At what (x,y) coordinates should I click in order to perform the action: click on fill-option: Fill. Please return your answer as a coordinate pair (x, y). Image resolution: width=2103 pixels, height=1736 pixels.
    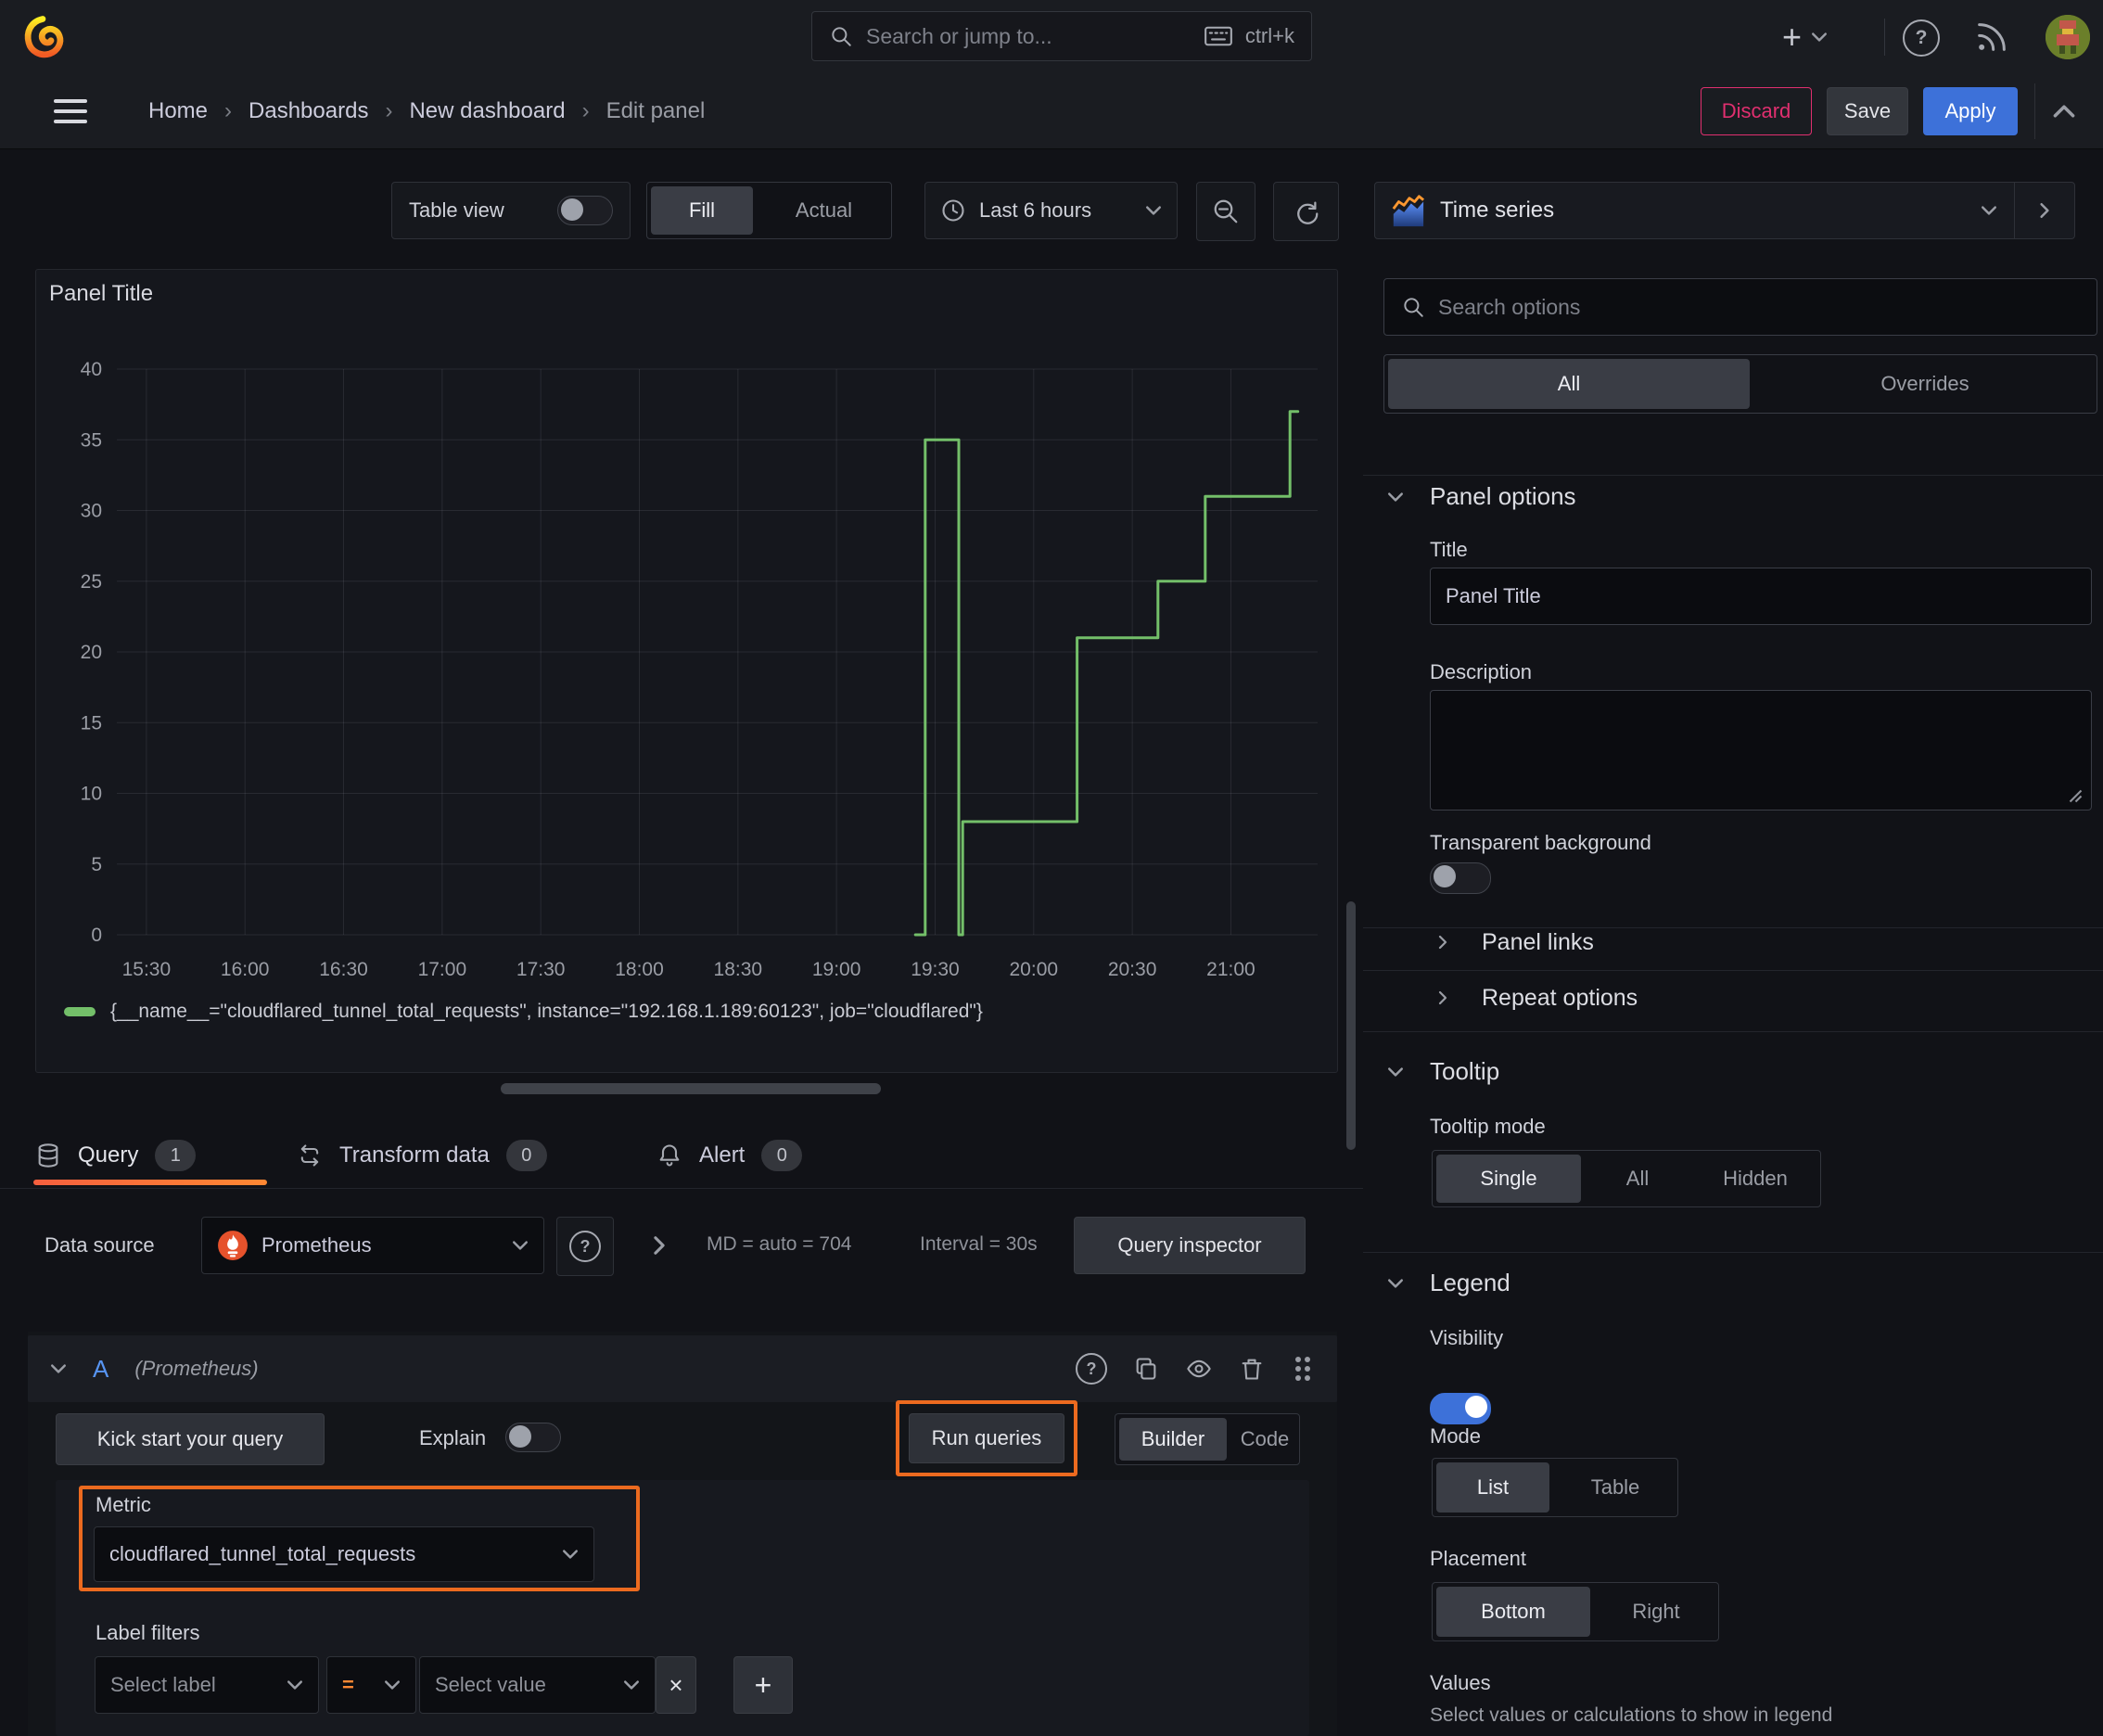
    Looking at the image, I should click on (702, 210).